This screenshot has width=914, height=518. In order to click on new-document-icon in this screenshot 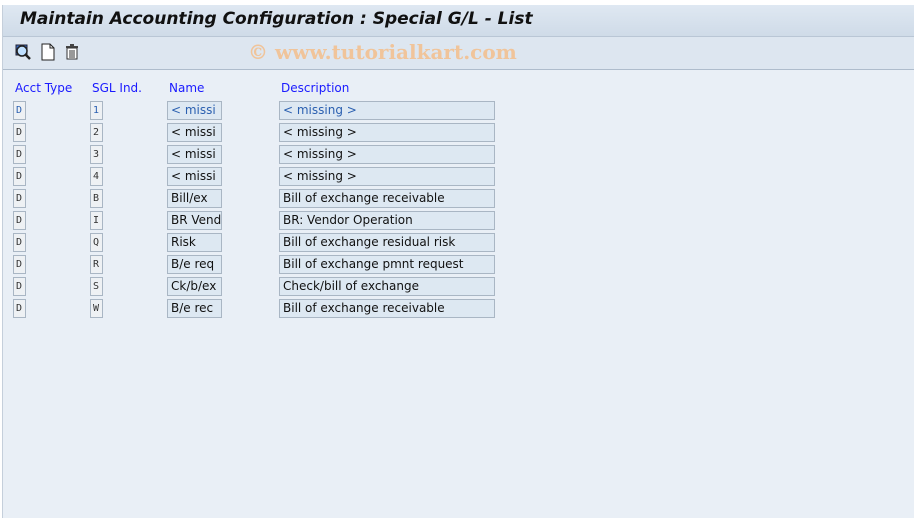, I will do `click(48, 52)`.